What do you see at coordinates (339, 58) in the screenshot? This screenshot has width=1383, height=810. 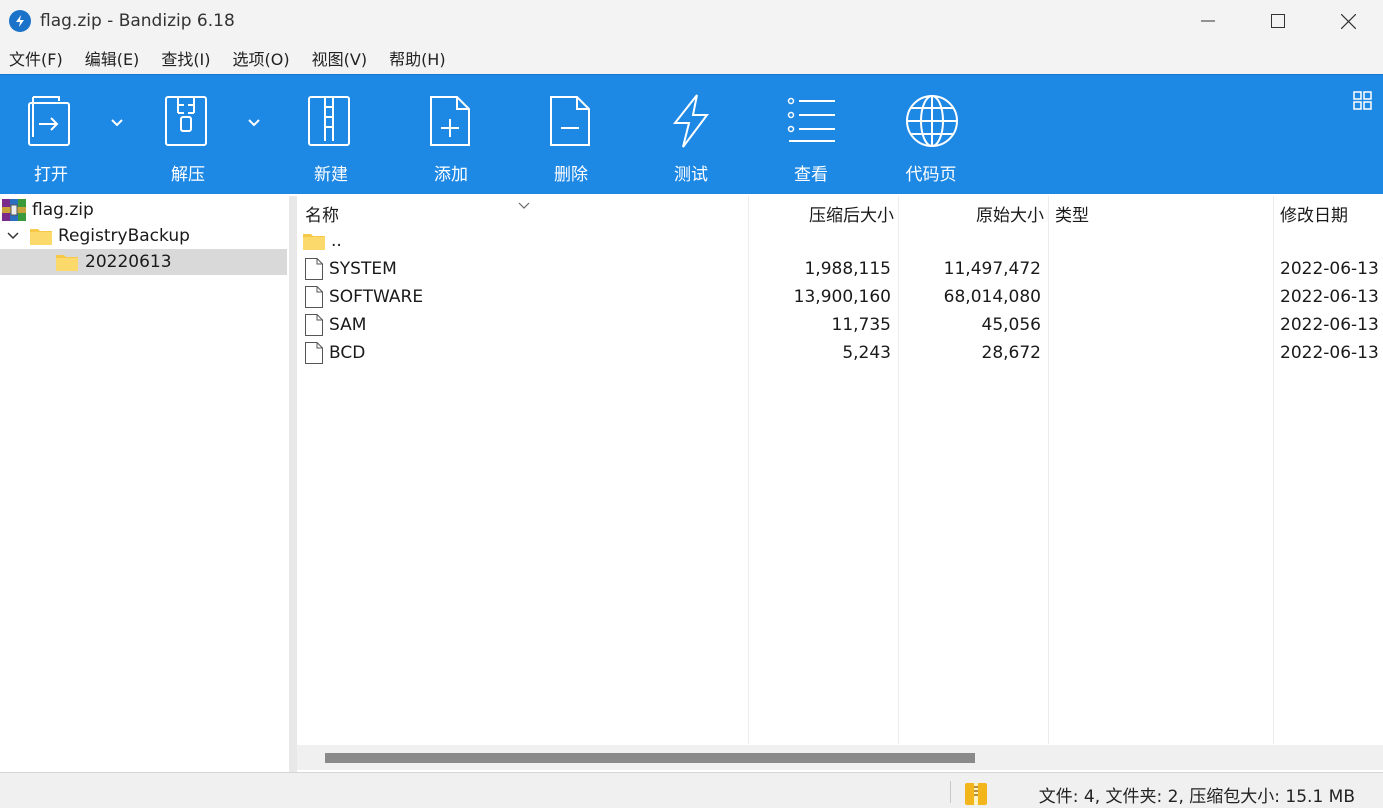 I see `menu-view: 视图(V)` at bounding box center [339, 58].